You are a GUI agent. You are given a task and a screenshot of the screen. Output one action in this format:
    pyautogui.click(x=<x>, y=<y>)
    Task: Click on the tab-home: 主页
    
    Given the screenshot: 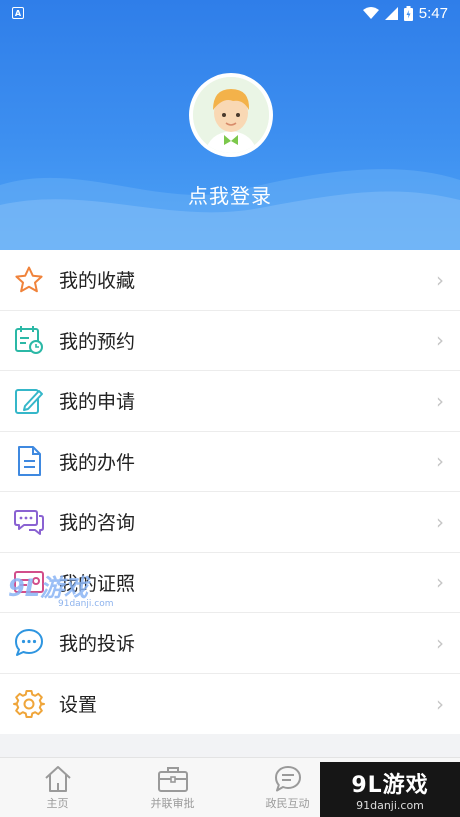 What is the action you would take?
    pyautogui.click(x=57, y=787)
    